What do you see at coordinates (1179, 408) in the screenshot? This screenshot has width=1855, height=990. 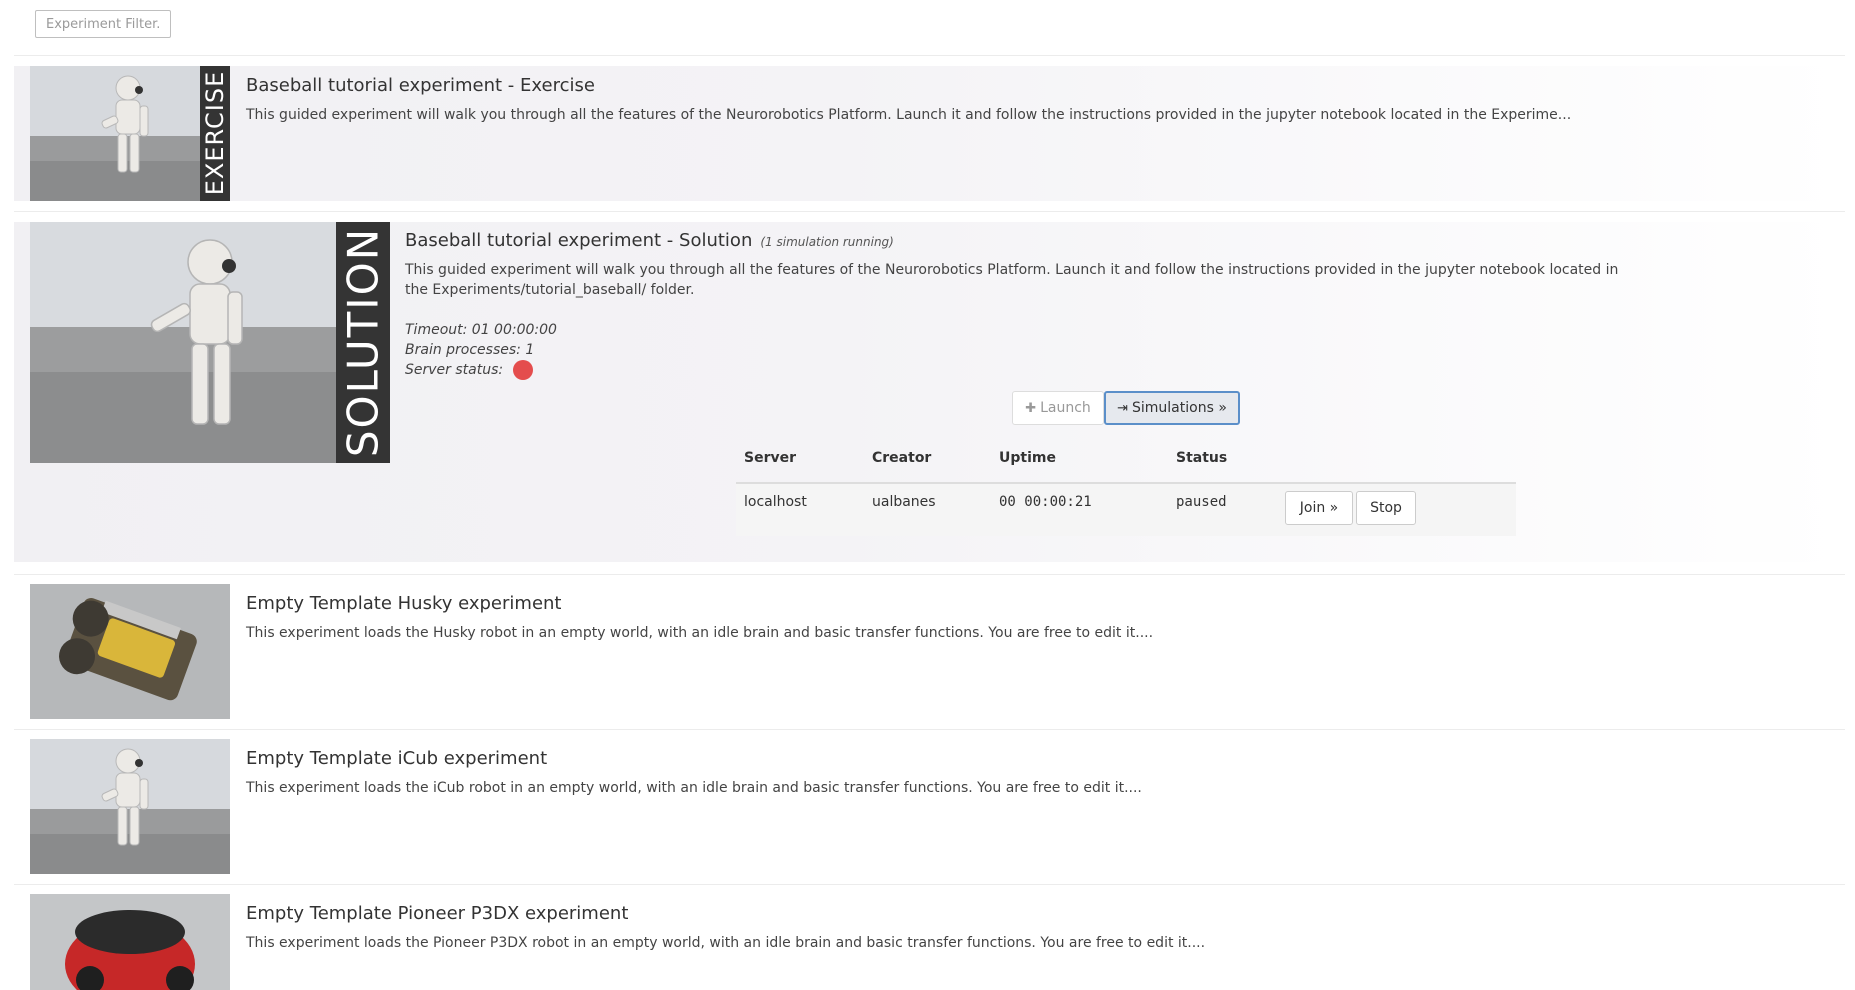 I see `simulations-label: Simulations »` at bounding box center [1179, 408].